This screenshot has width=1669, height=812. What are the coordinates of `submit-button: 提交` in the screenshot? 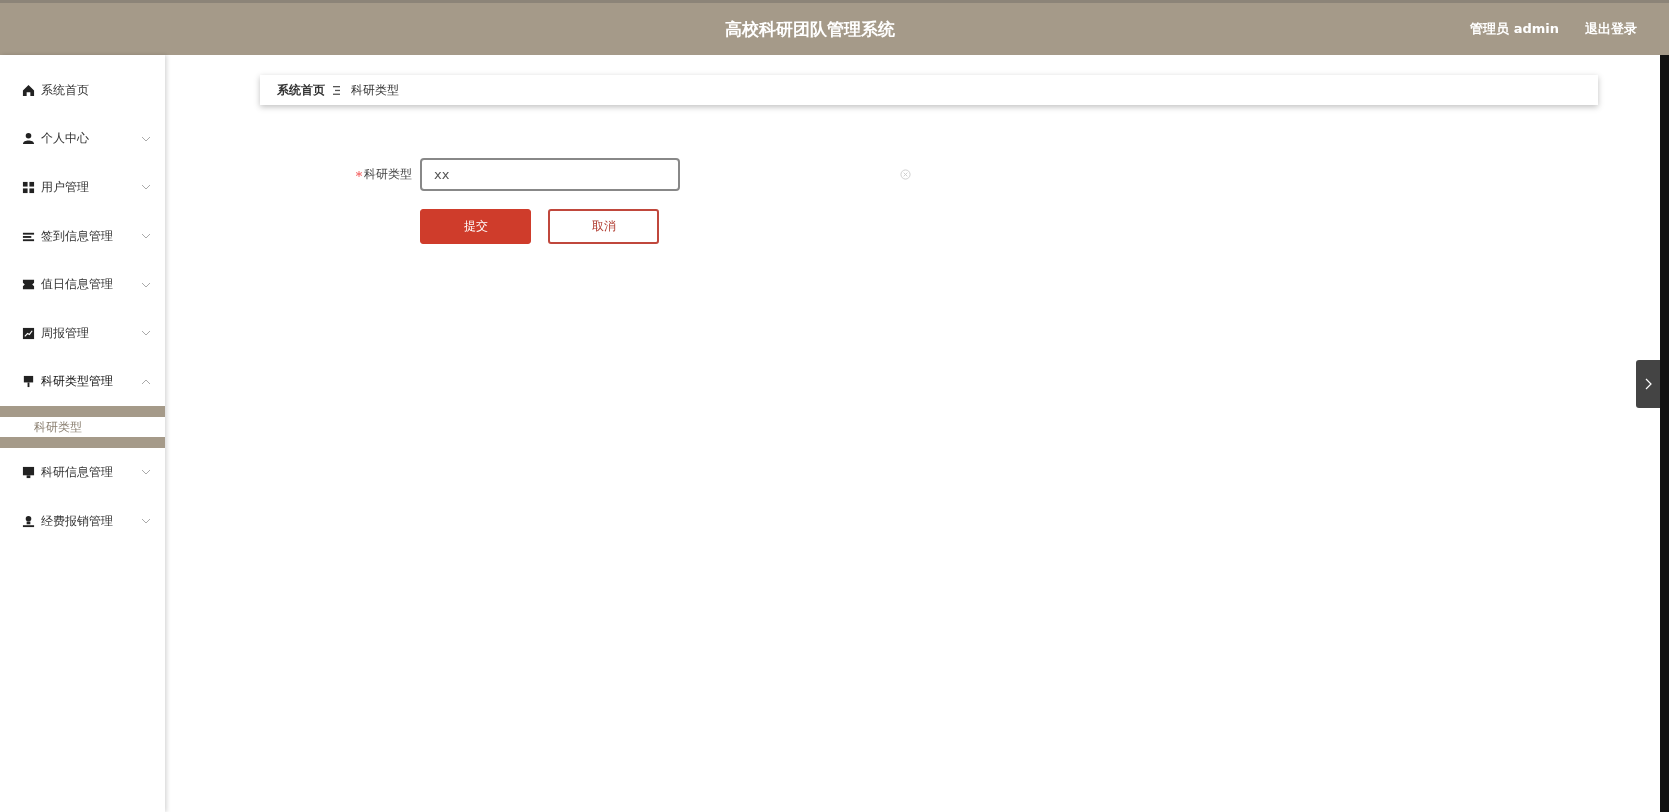 It's located at (475, 226).